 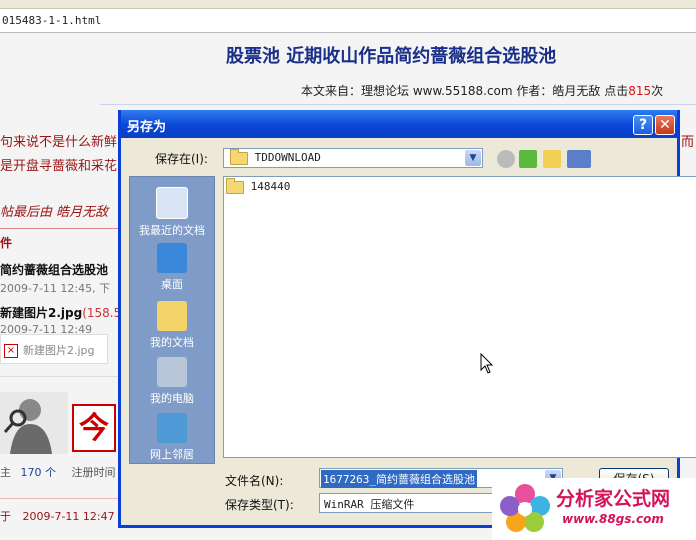 I want to click on place-my-documents-label: 我的文档, so click(x=172, y=342).